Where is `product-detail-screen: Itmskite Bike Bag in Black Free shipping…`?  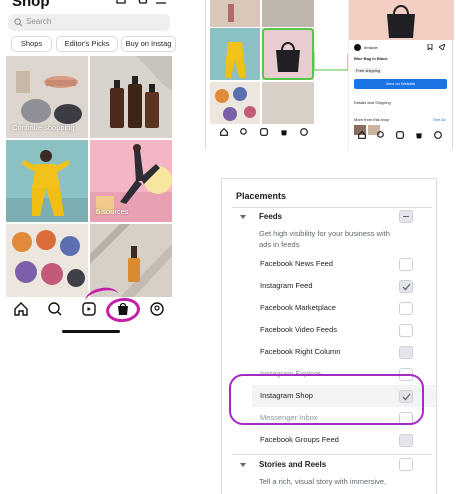 product-detail-screen: Itmskite Bike Bag in Black Free shipping… is located at coordinates (401, 75).